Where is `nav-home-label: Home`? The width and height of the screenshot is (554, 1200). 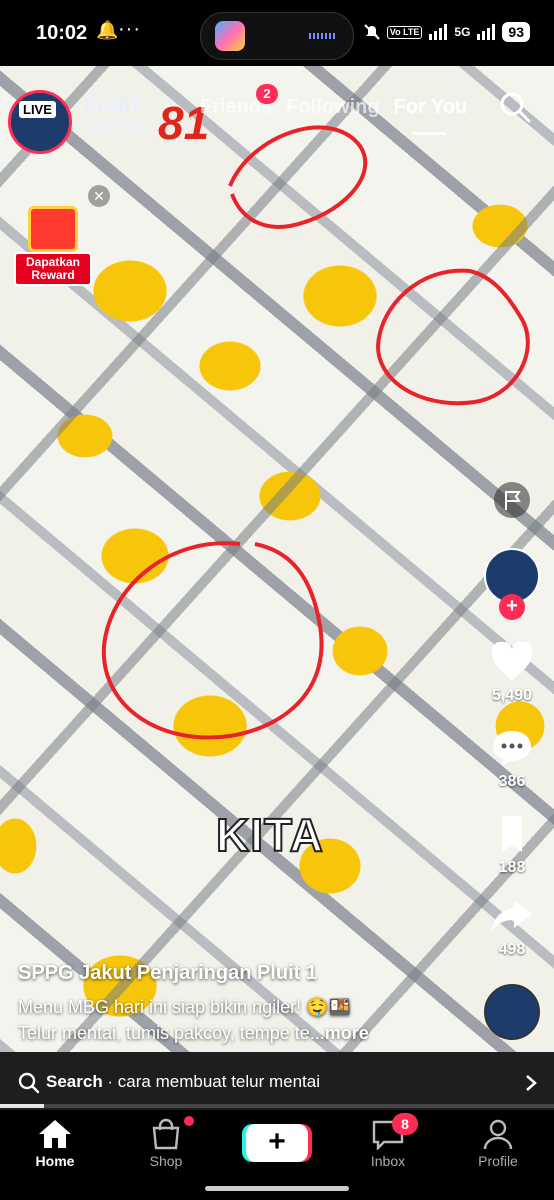 nav-home-label: Home is located at coordinates (55, 1161).